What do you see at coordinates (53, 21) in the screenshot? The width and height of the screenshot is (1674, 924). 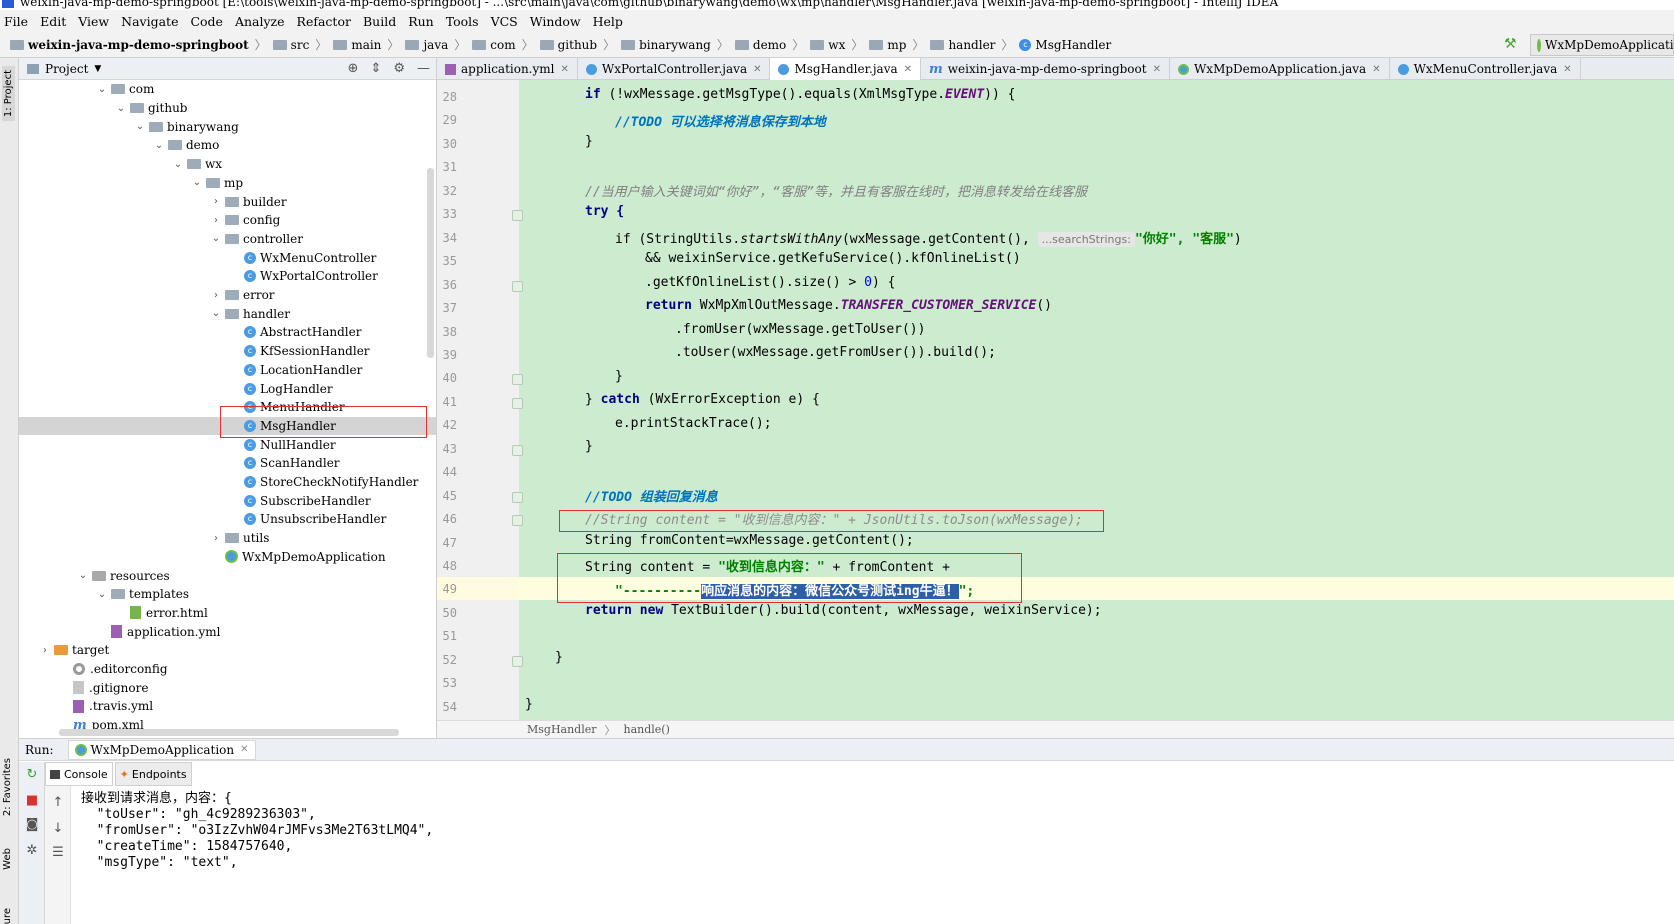 I see `menu-edit: Edit` at bounding box center [53, 21].